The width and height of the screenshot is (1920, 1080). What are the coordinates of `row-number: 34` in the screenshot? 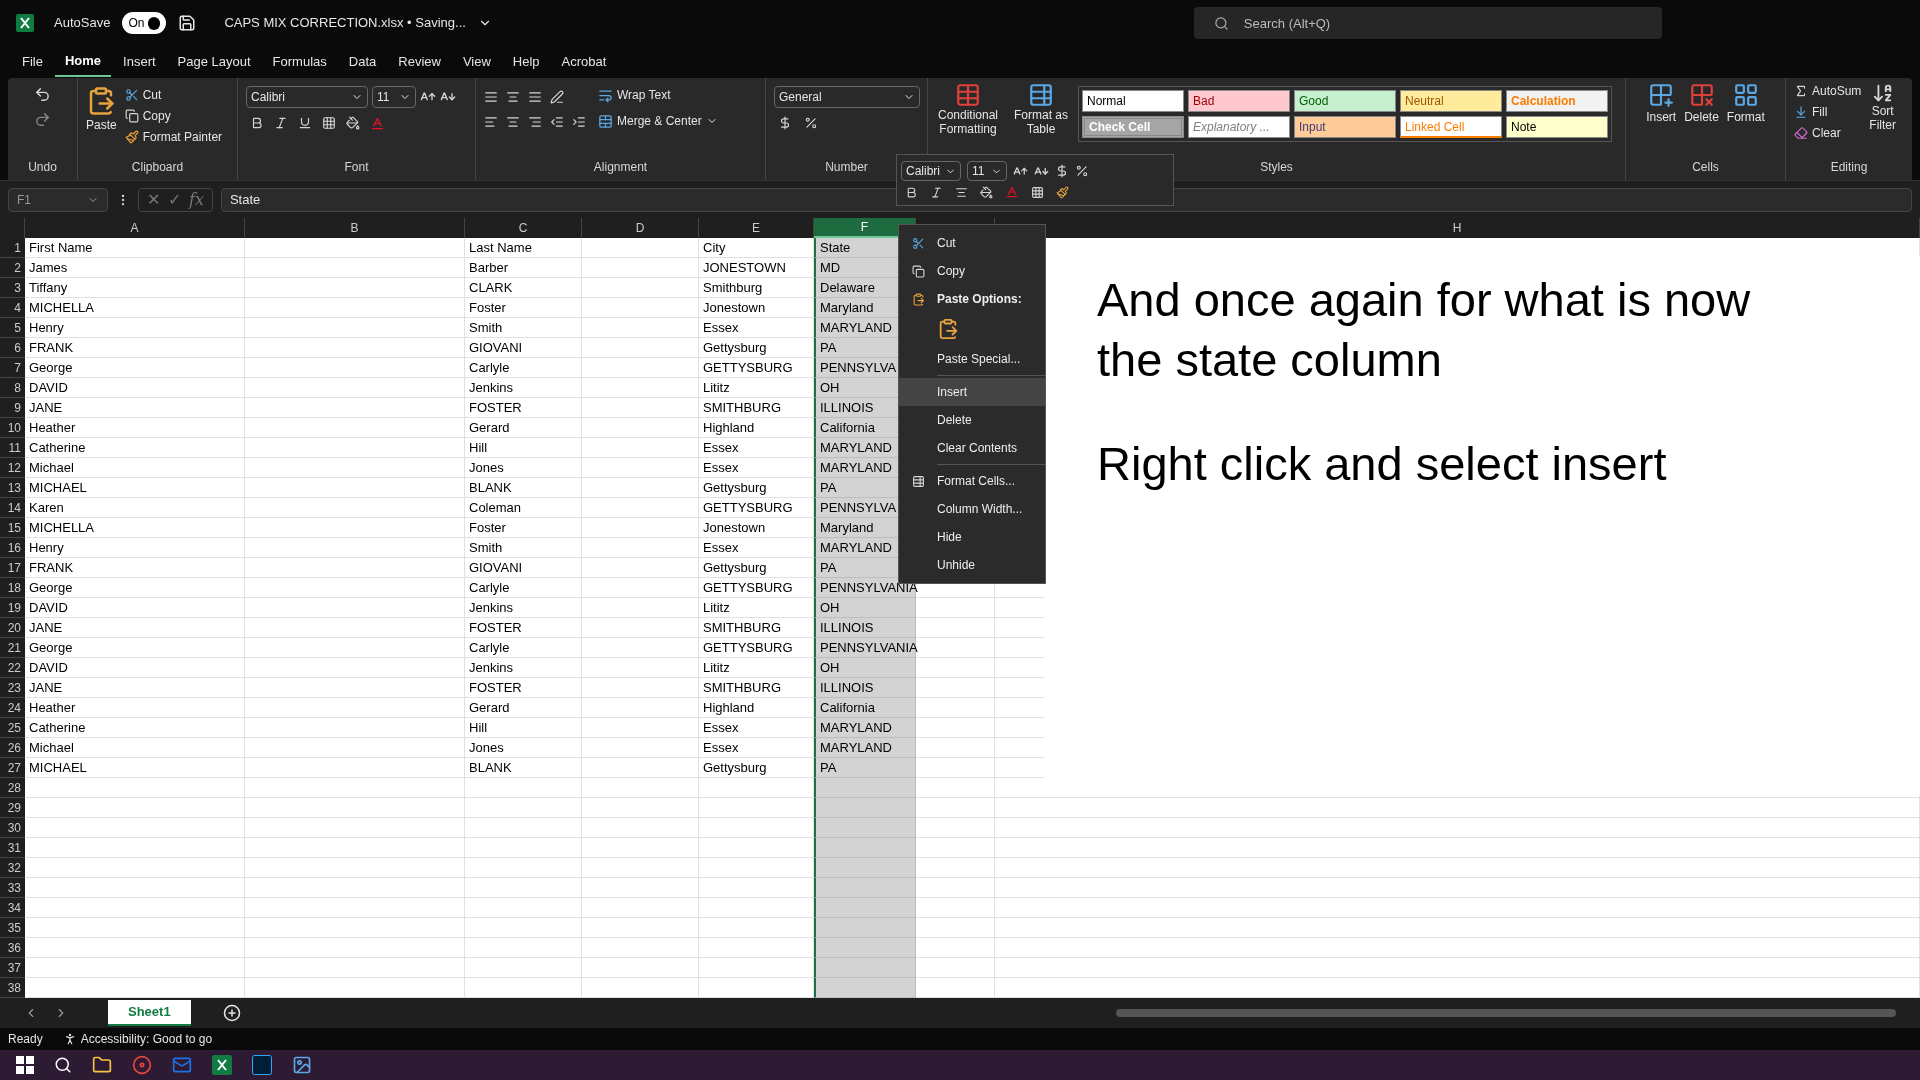 It's located at (12, 908).